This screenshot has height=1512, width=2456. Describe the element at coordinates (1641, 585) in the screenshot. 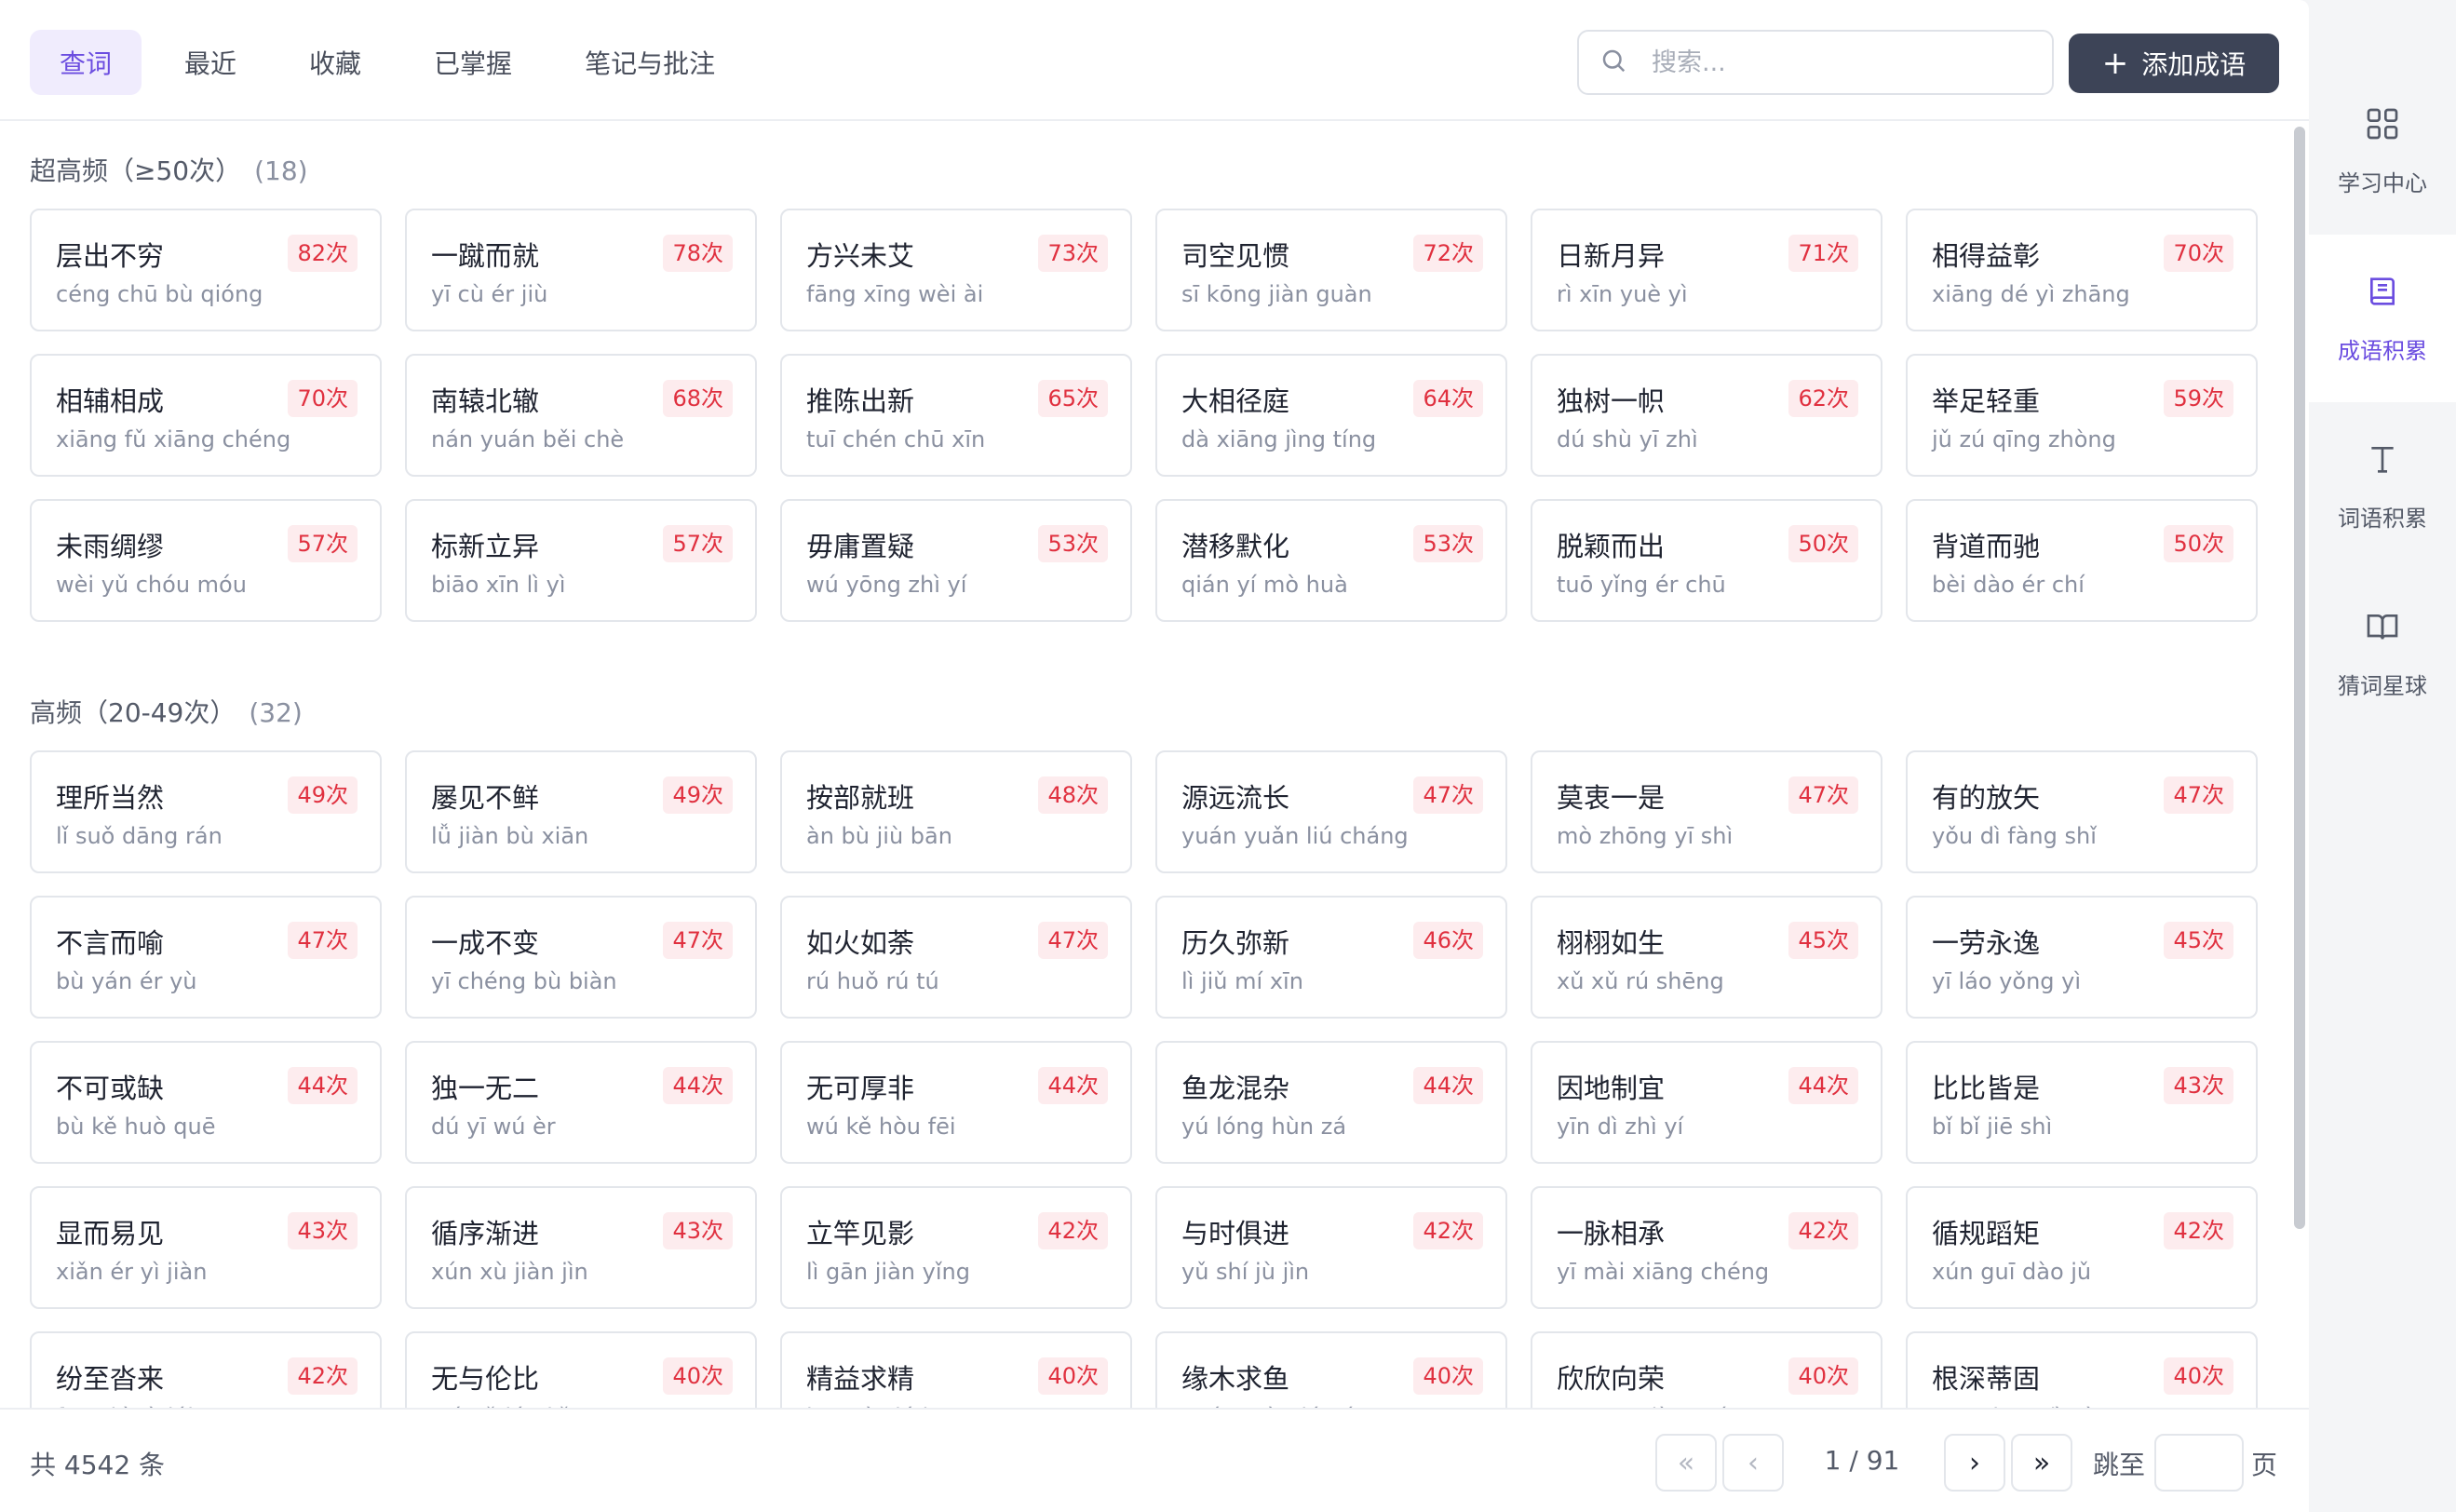

I see `idiom-pinyin: tuō yǐng ér chū` at that location.